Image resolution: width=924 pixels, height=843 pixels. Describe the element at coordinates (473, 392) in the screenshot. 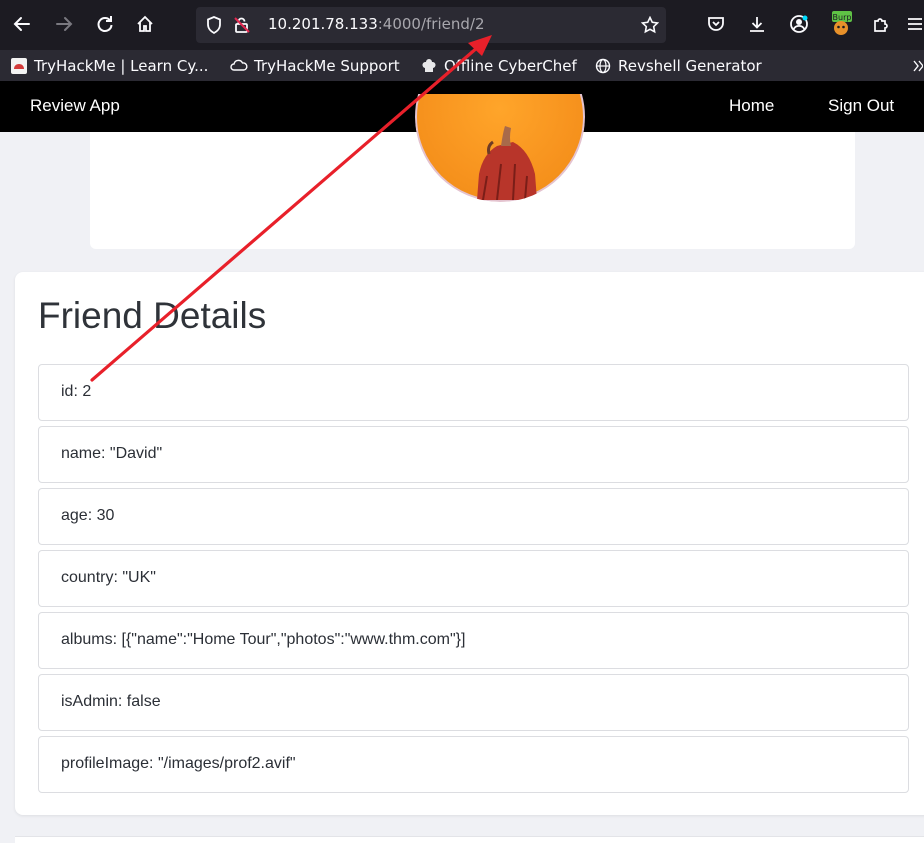

I see `field-id: id: 2` at that location.